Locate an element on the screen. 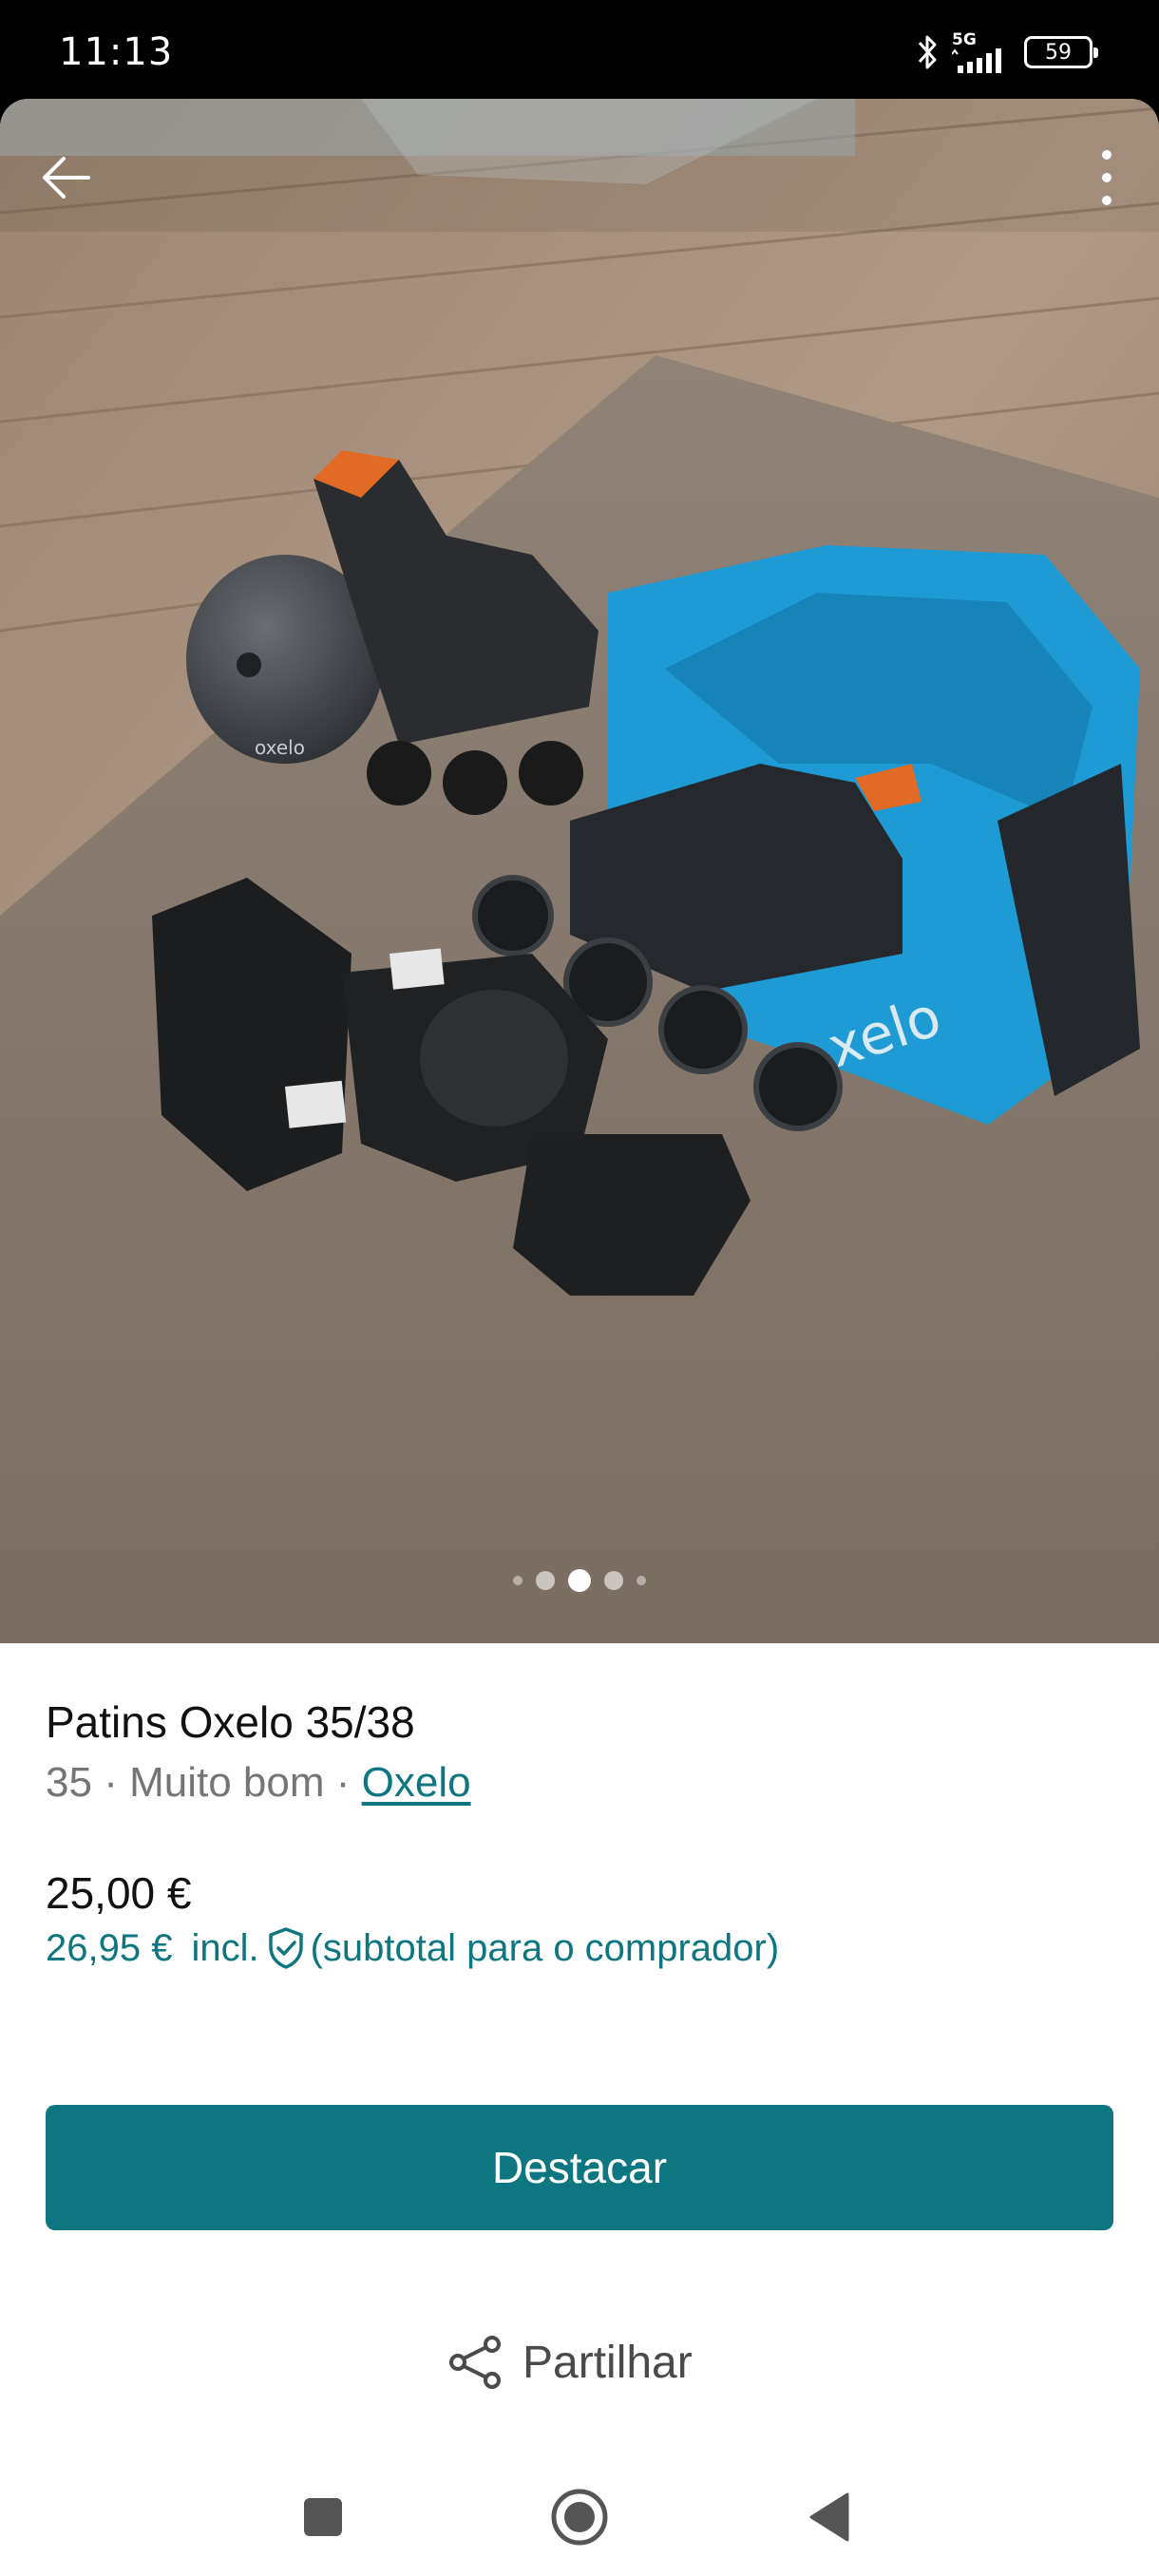 This screenshot has height=2576, width=1159. more-options-button is located at coordinates (1107, 177).